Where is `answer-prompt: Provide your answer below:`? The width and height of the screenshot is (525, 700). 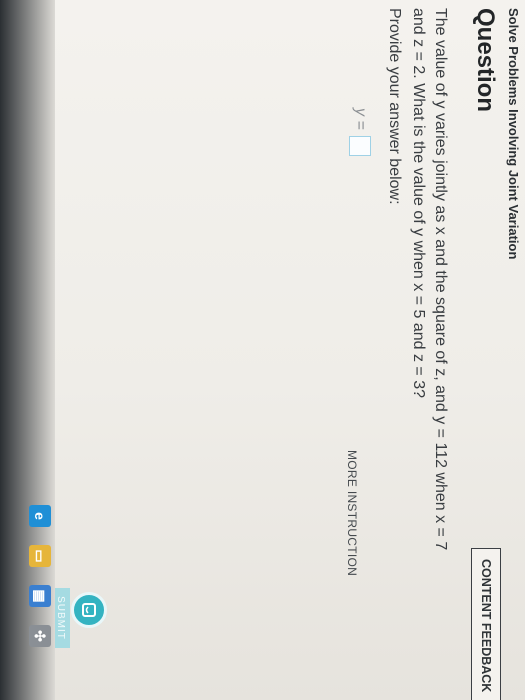 answer-prompt: Provide your answer below: is located at coordinates (394, 106).